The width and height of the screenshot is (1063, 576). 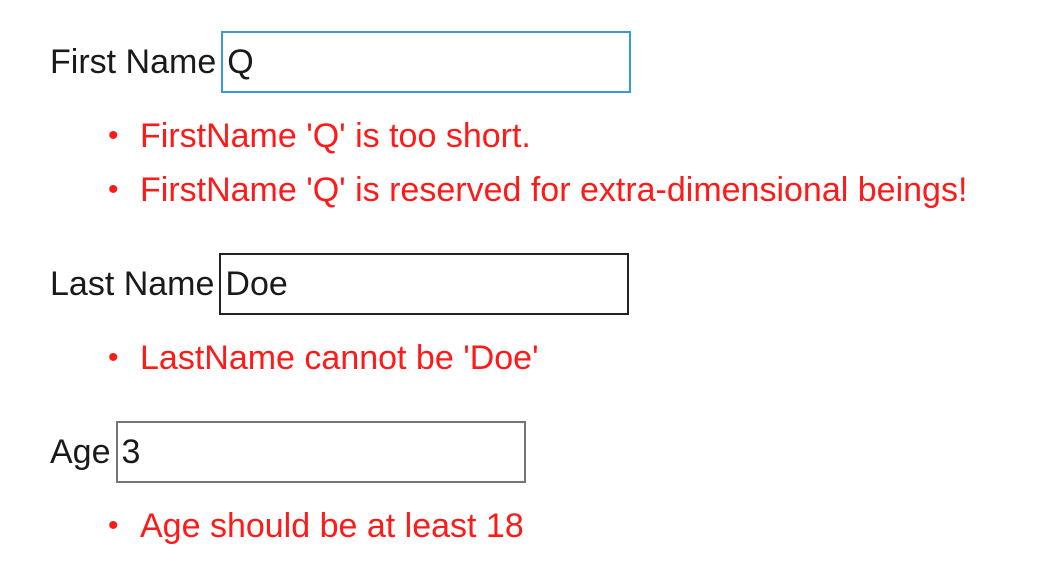 What do you see at coordinates (424, 284) in the screenshot?
I see `last-name-input` at bounding box center [424, 284].